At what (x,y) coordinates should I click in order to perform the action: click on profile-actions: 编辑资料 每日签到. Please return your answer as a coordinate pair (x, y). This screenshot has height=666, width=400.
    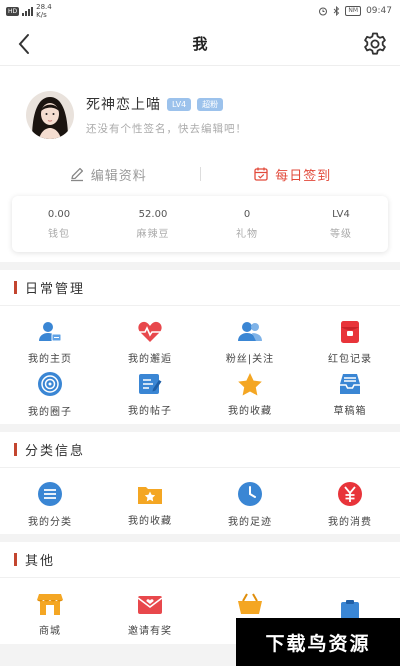
    Looking at the image, I should click on (200, 174).